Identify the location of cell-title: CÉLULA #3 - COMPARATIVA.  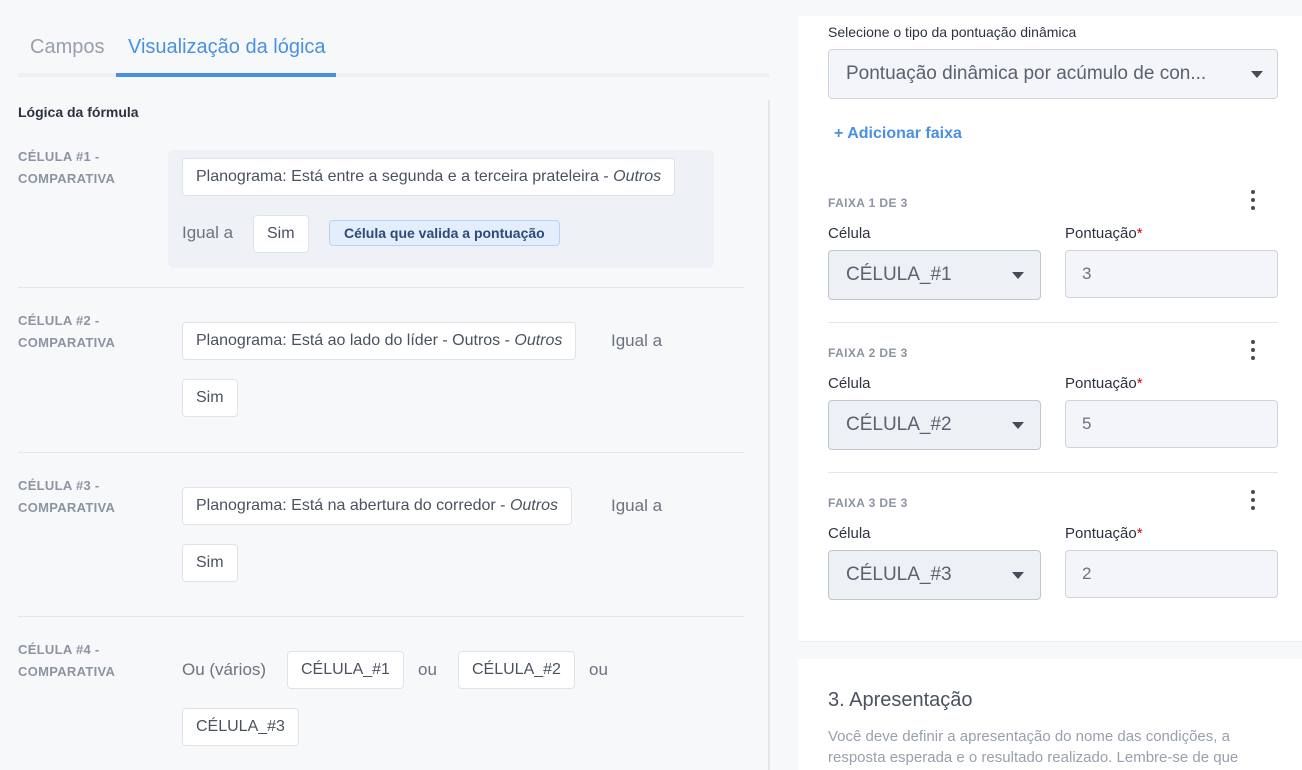
(67, 496).